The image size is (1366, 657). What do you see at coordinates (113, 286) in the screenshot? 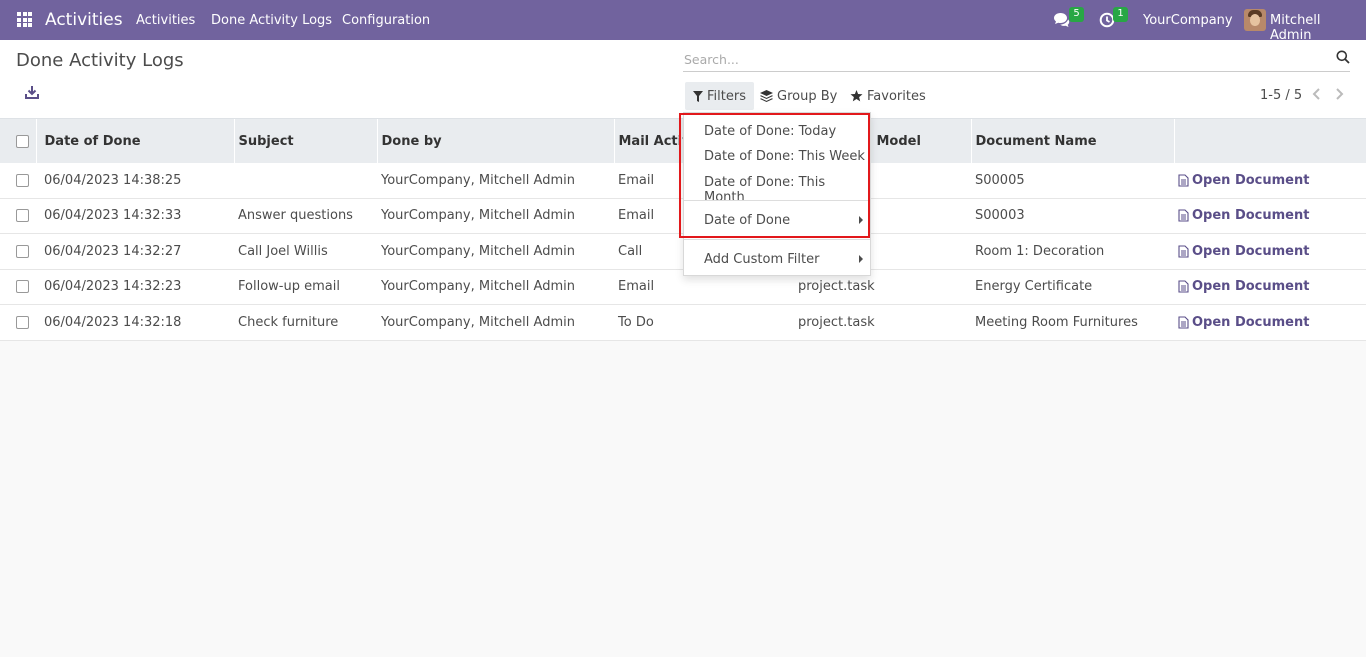
I see `cell-date: 06/04/2023 14:32:23` at bounding box center [113, 286].